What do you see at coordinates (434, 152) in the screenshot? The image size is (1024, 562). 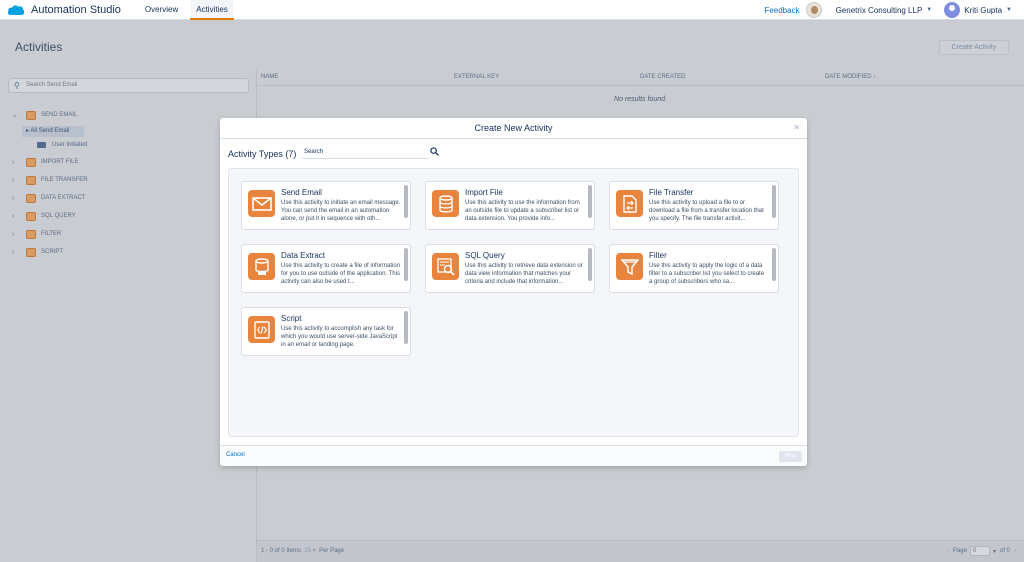 I see `search-icon` at bounding box center [434, 152].